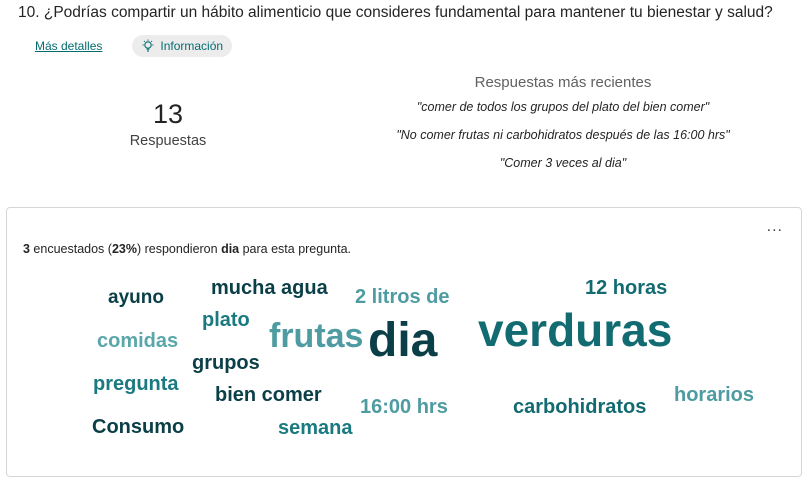  What do you see at coordinates (70, 249) in the screenshot?
I see `summary-text-1: encuestados (` at bounding box center [70, 249].